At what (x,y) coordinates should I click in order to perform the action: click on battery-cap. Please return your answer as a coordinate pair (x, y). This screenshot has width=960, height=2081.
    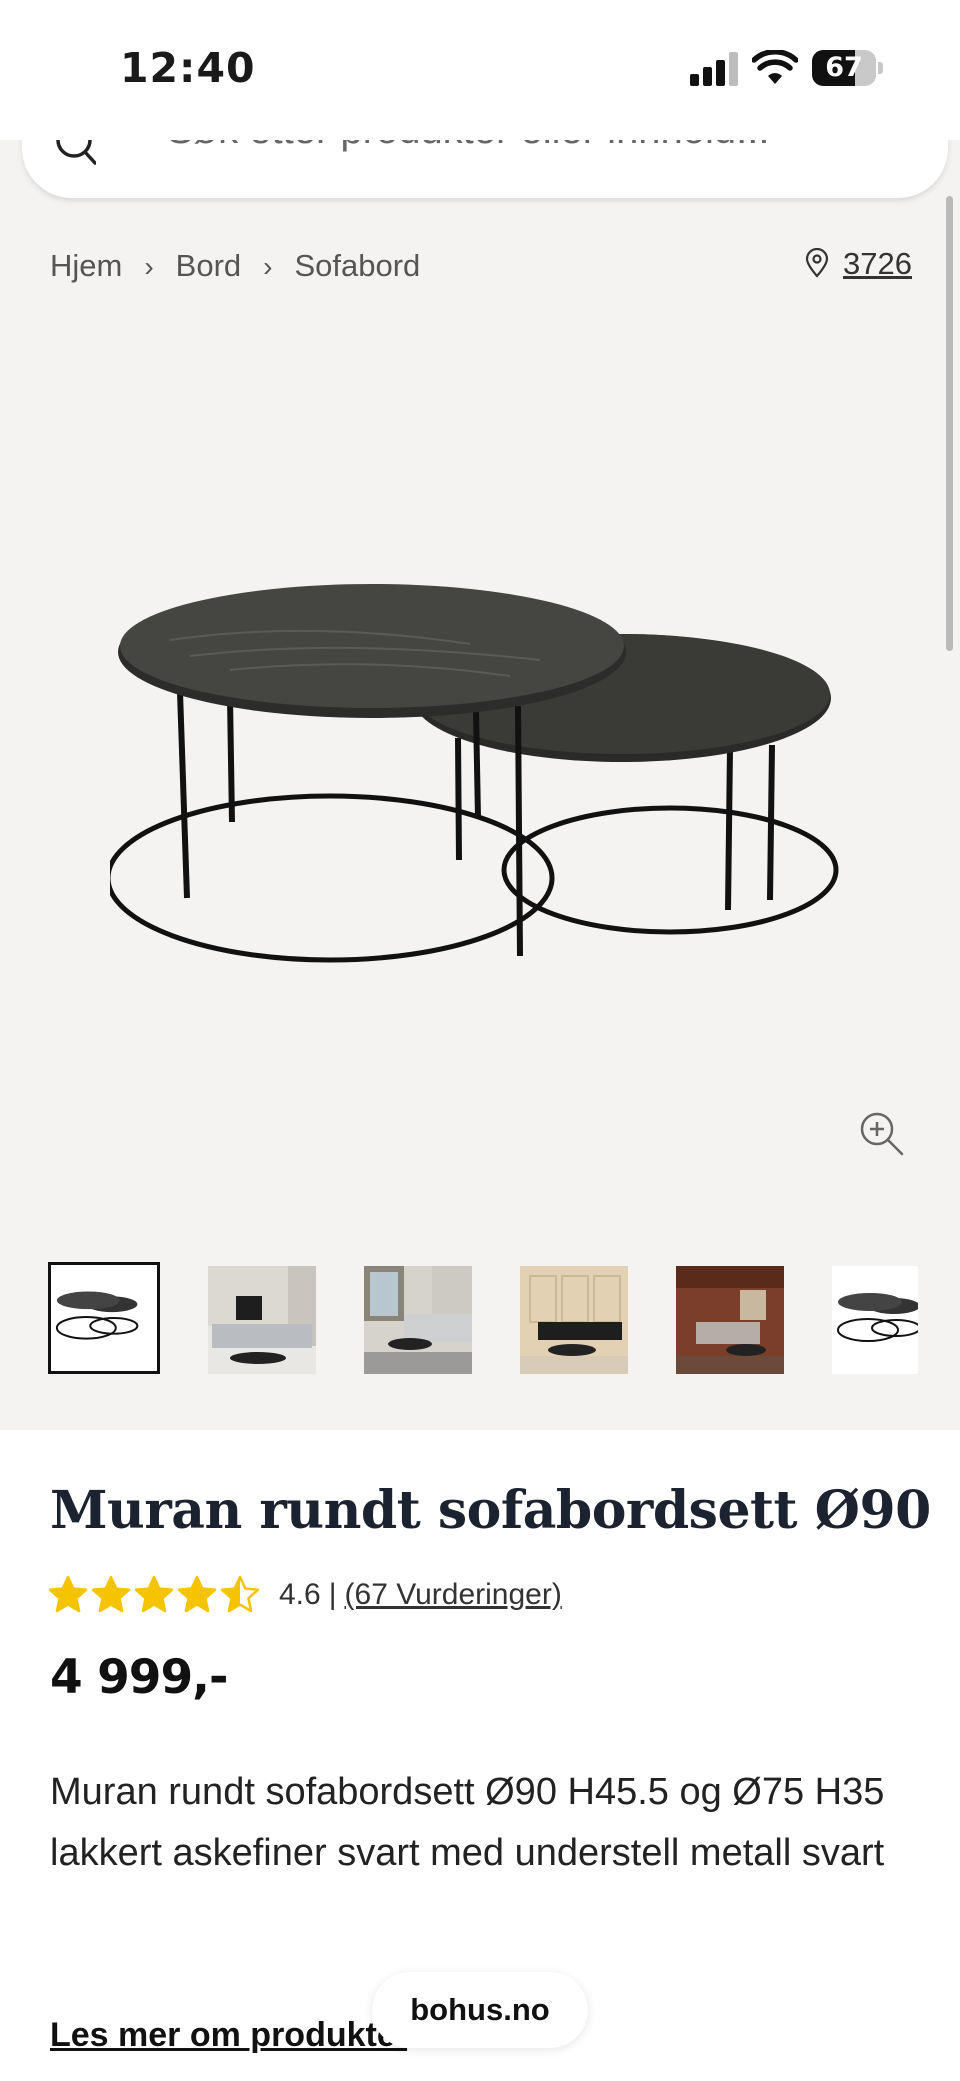
    Looking at the image, I should click on (880, 68).